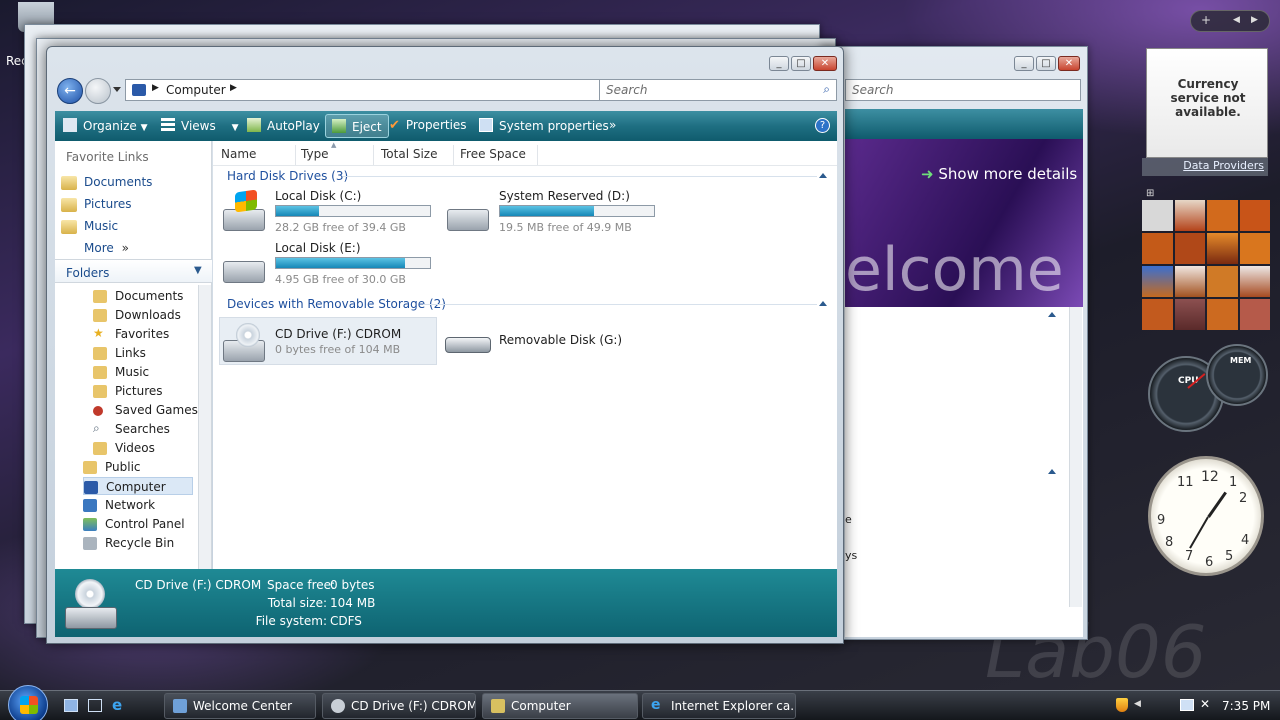 The width and height of the screenshot is (1280, 720). Describe the element at coordinates (1207, 103) in the screenshot. I see `currency-gadget: Currency service not available.` at that location.